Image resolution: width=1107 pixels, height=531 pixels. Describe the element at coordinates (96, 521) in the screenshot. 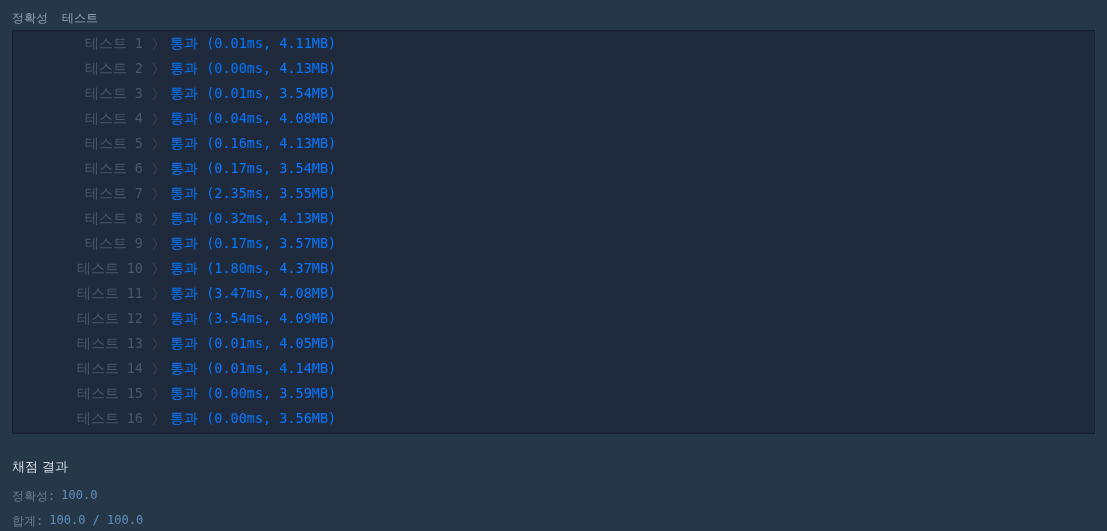

I see `summary-value: 100.0 / 100.0` at that location.